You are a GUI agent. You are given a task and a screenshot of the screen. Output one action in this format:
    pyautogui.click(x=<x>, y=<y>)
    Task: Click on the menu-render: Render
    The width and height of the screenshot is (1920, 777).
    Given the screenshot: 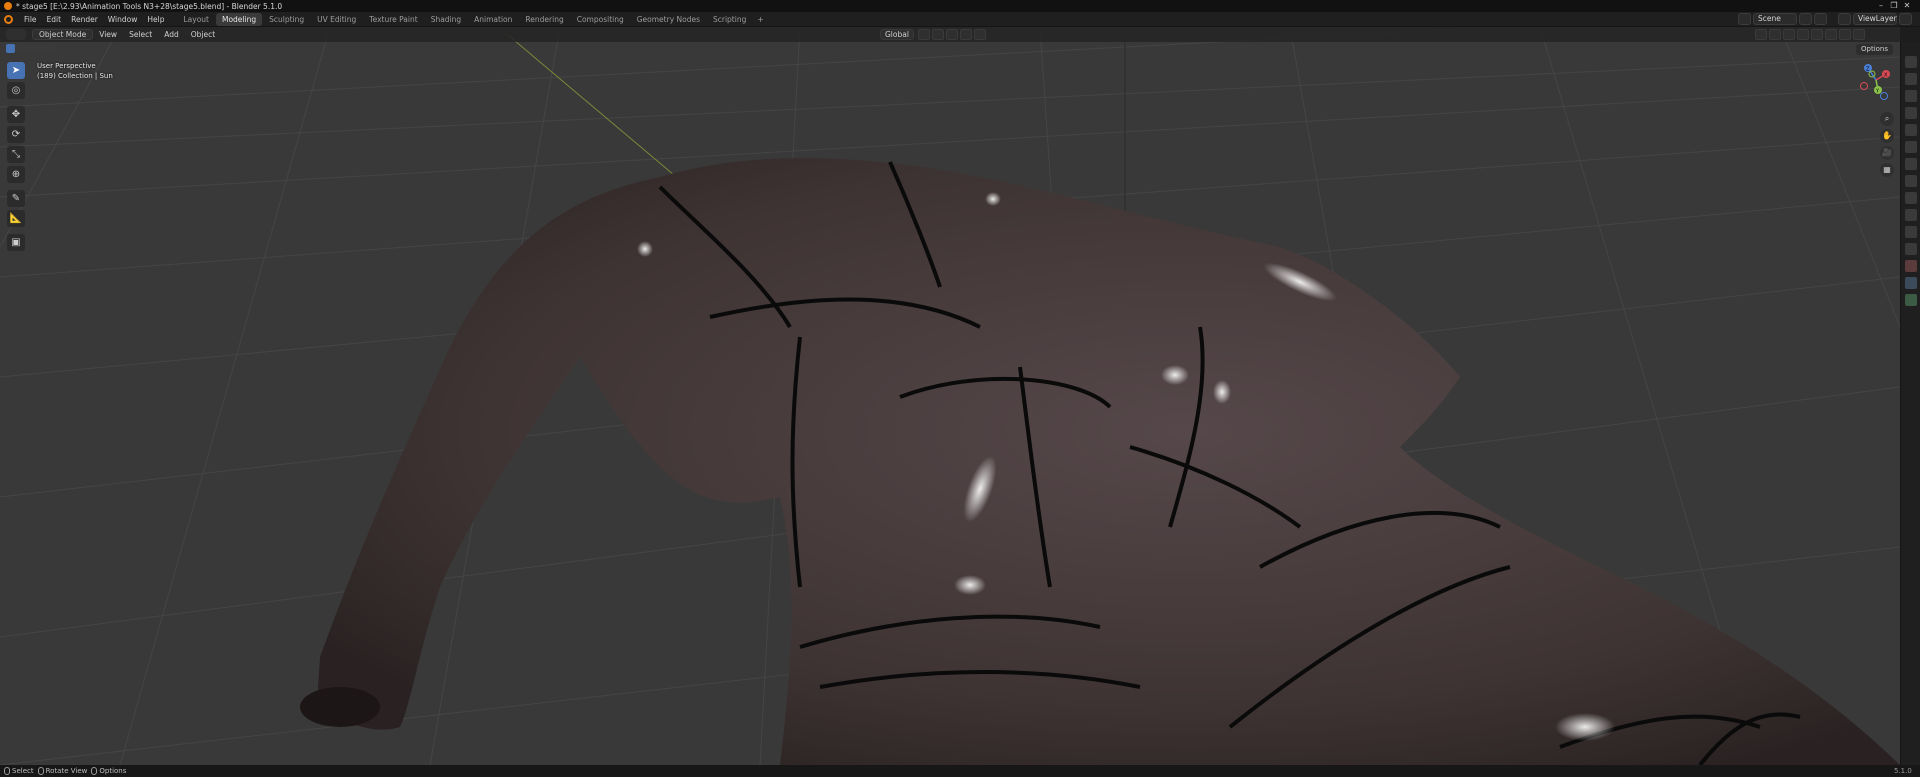 What is the action you would take?
    pyautogui.click(x=84, y=19)
    